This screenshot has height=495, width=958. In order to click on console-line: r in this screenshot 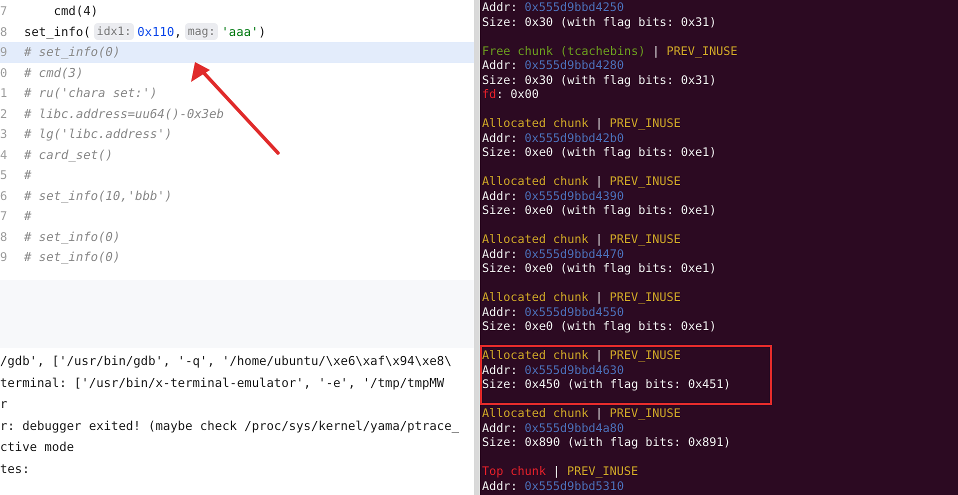, I will do `click(4, 404)`.